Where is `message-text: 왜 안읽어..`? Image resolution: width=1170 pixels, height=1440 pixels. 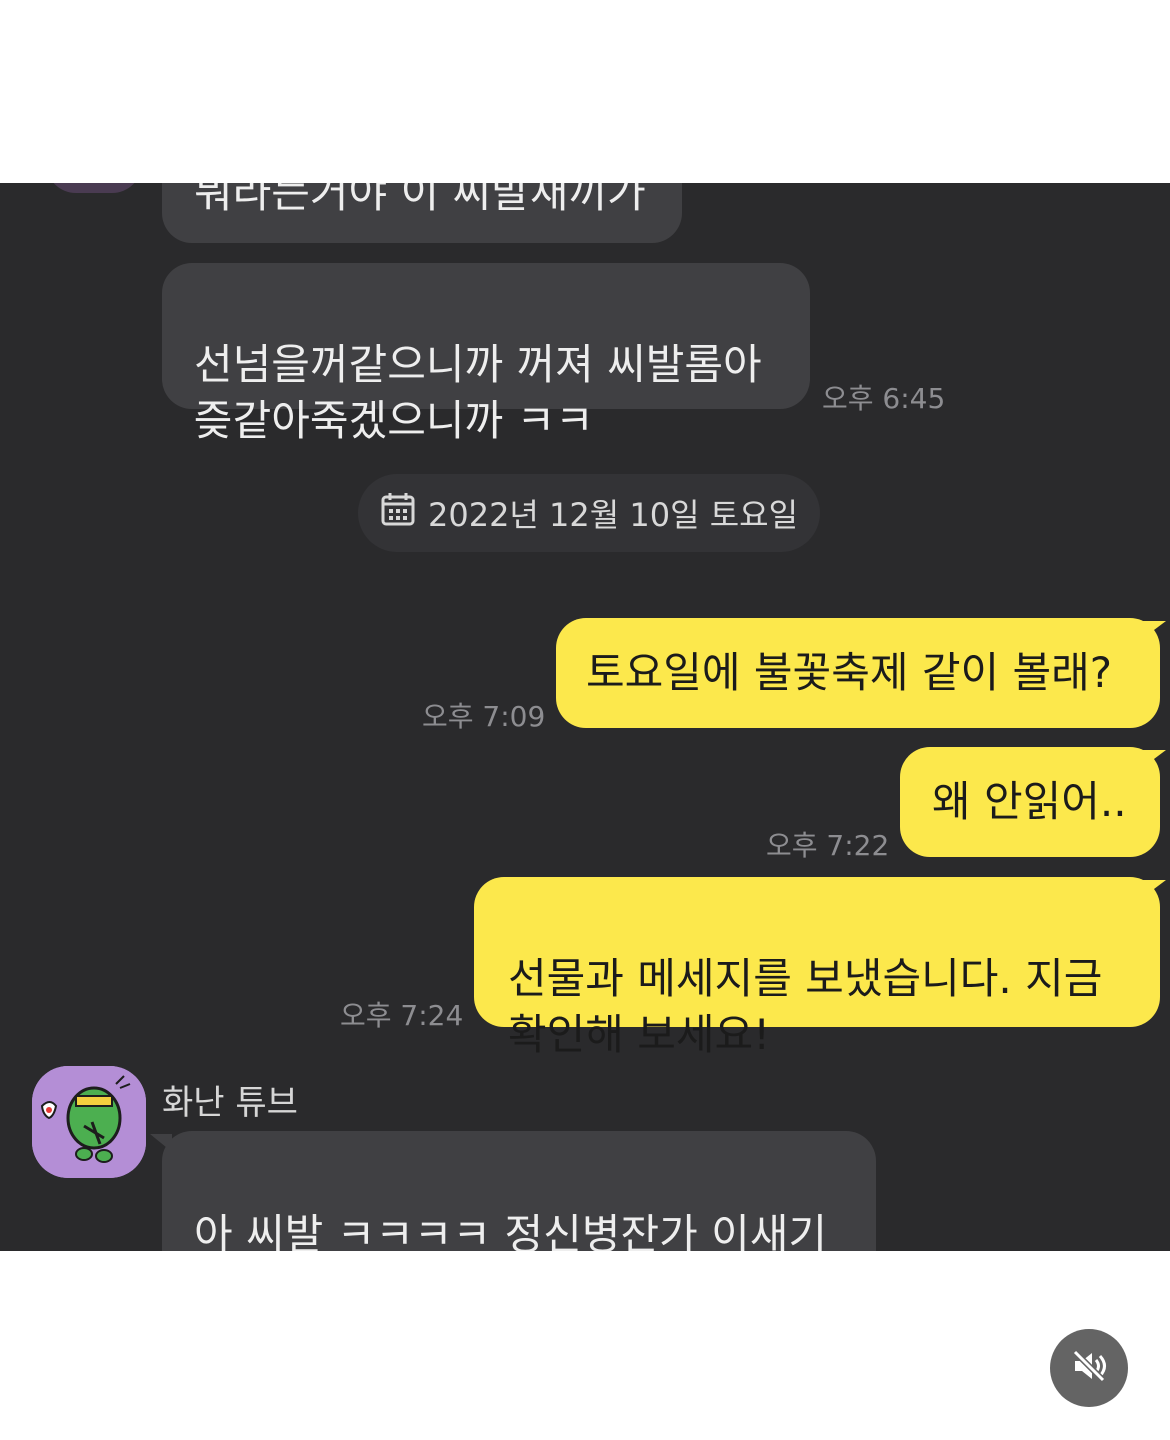
message-text: 왜 안읽어.. is located at coordinates (1029, 801).